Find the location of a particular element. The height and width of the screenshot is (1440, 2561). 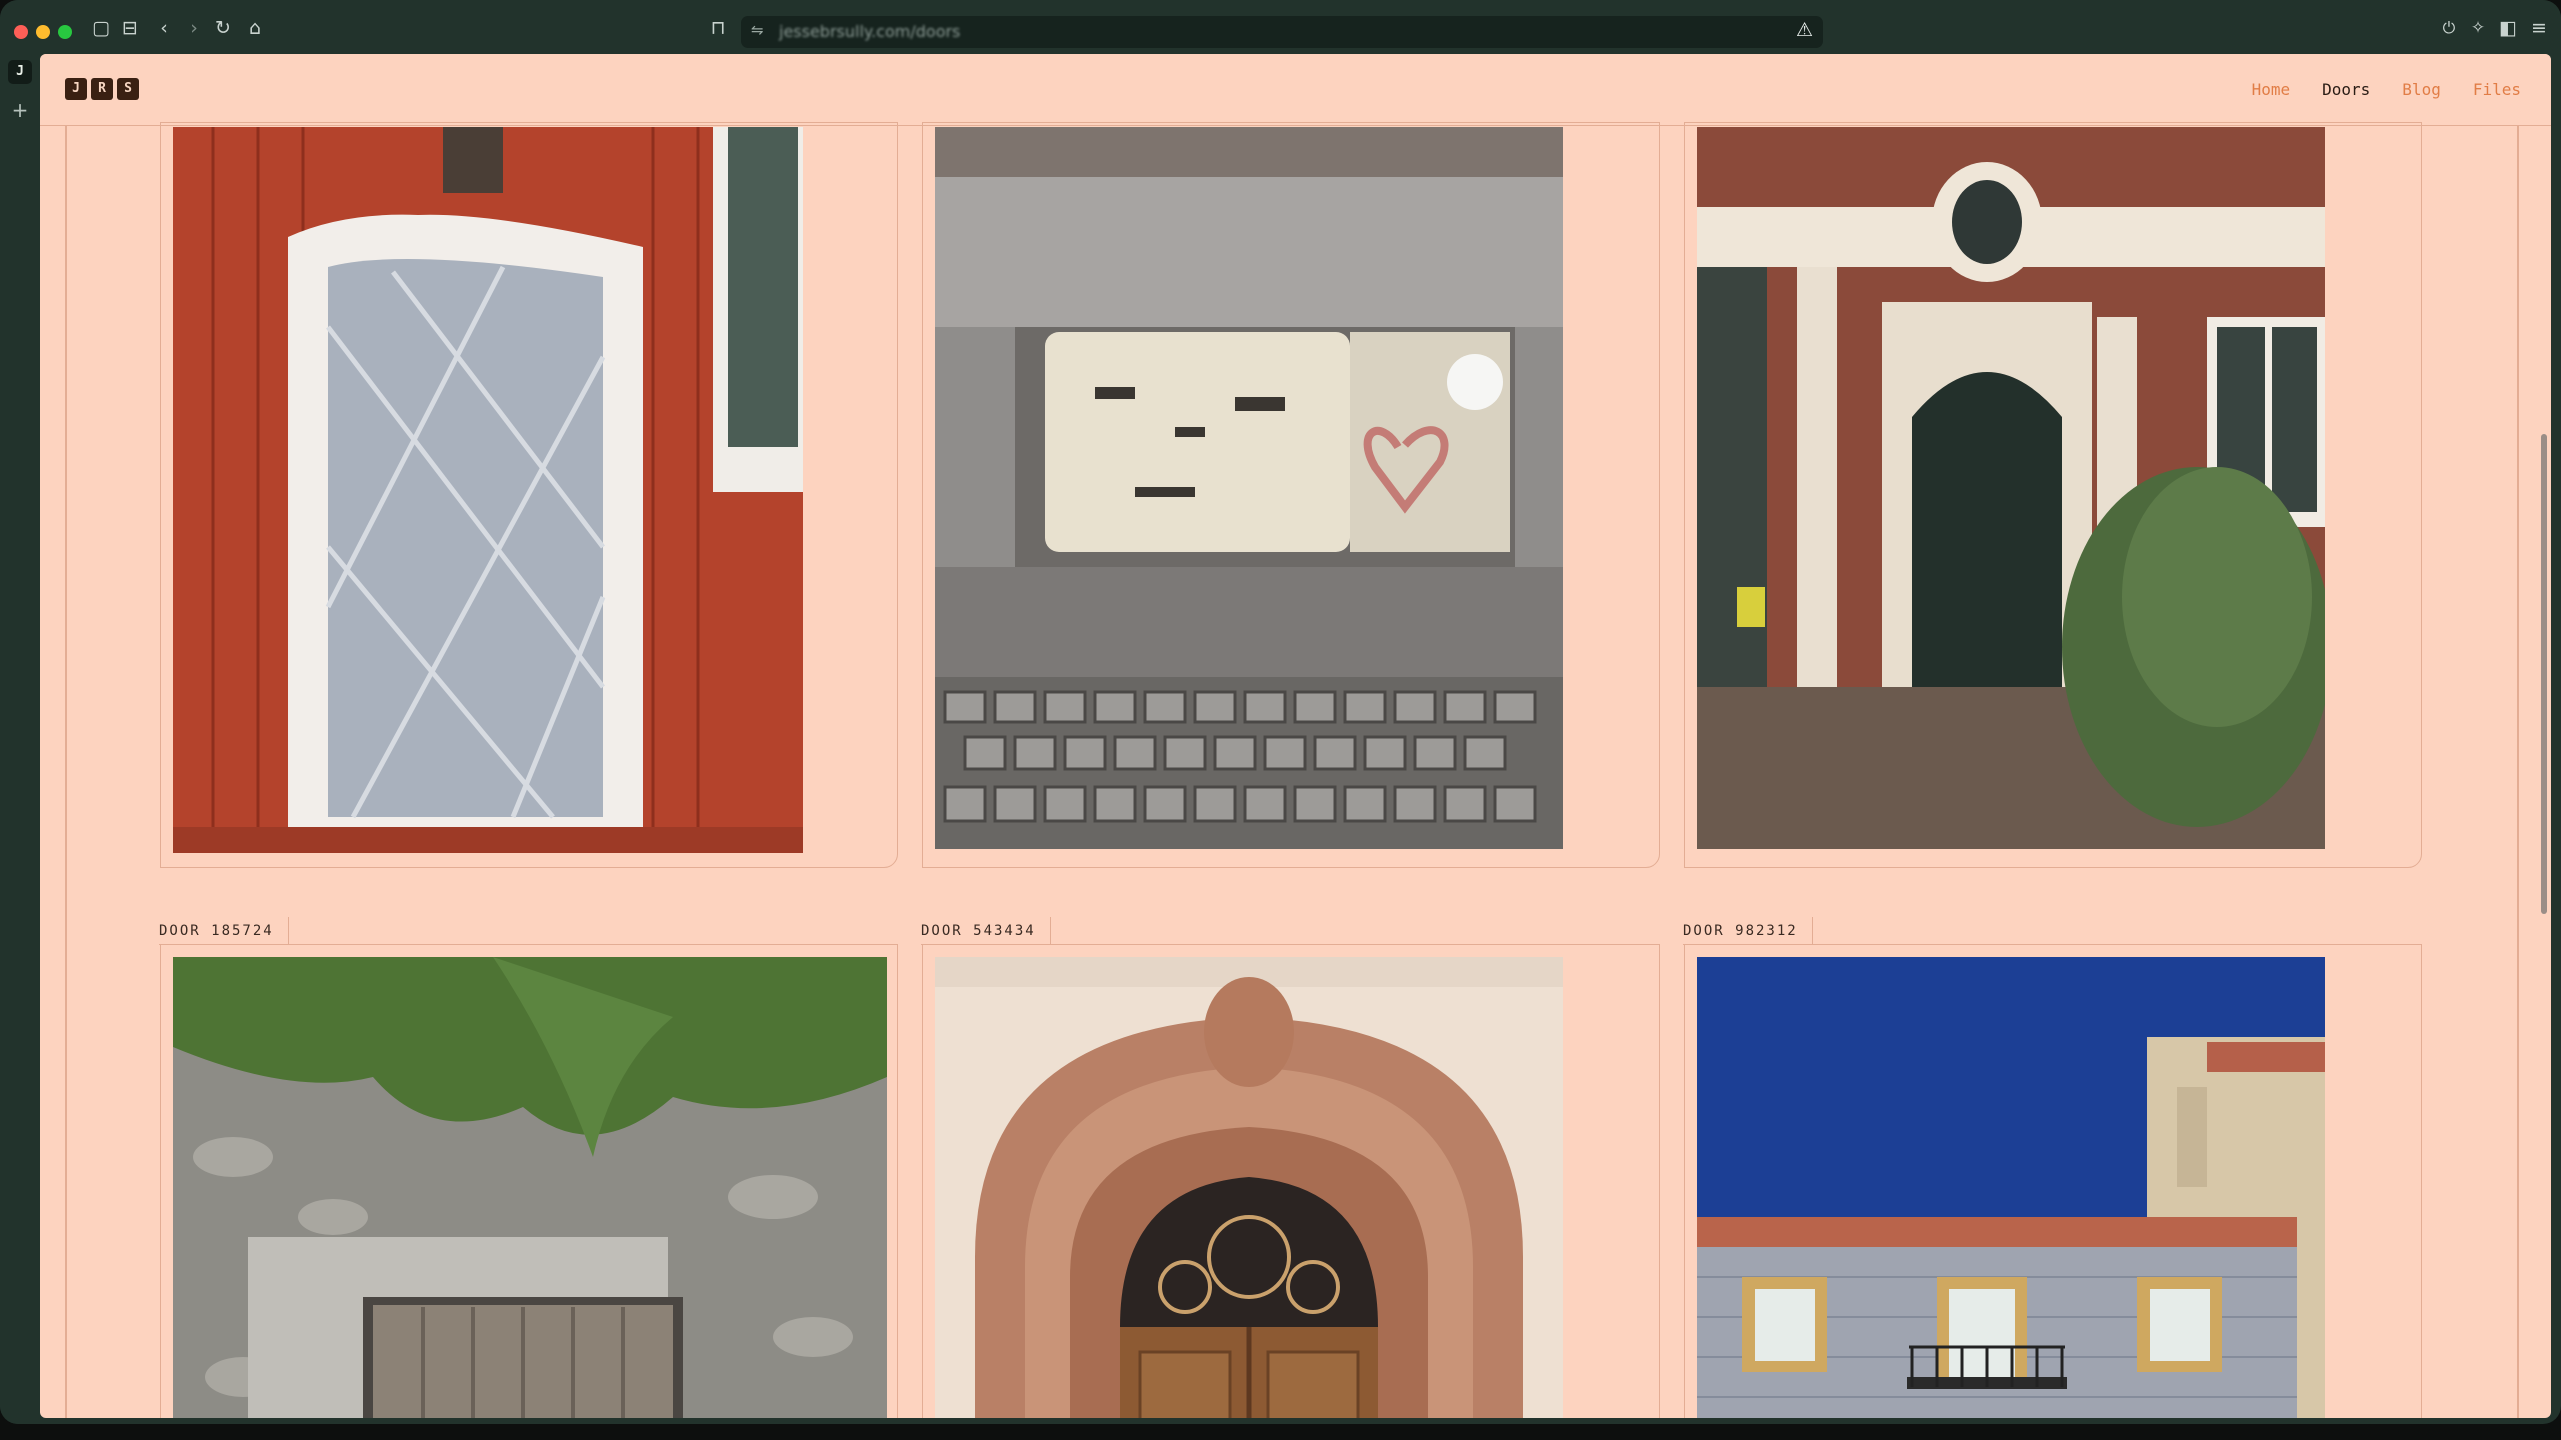

page-scrollbar is located at coordinates (2544, 674).